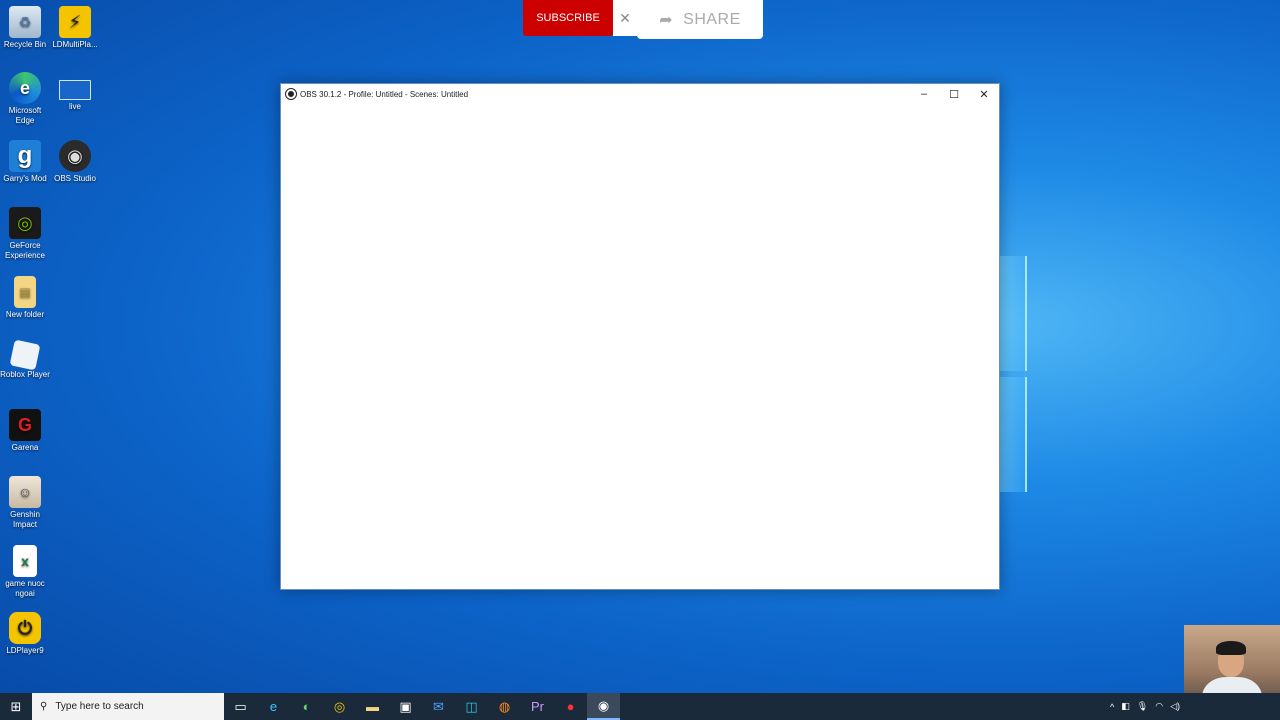 The height and width of the screenshot is (720, 1280). I want to click on desktop-icon-excel-file: x game nuoc ngoai, so click(25, 572).